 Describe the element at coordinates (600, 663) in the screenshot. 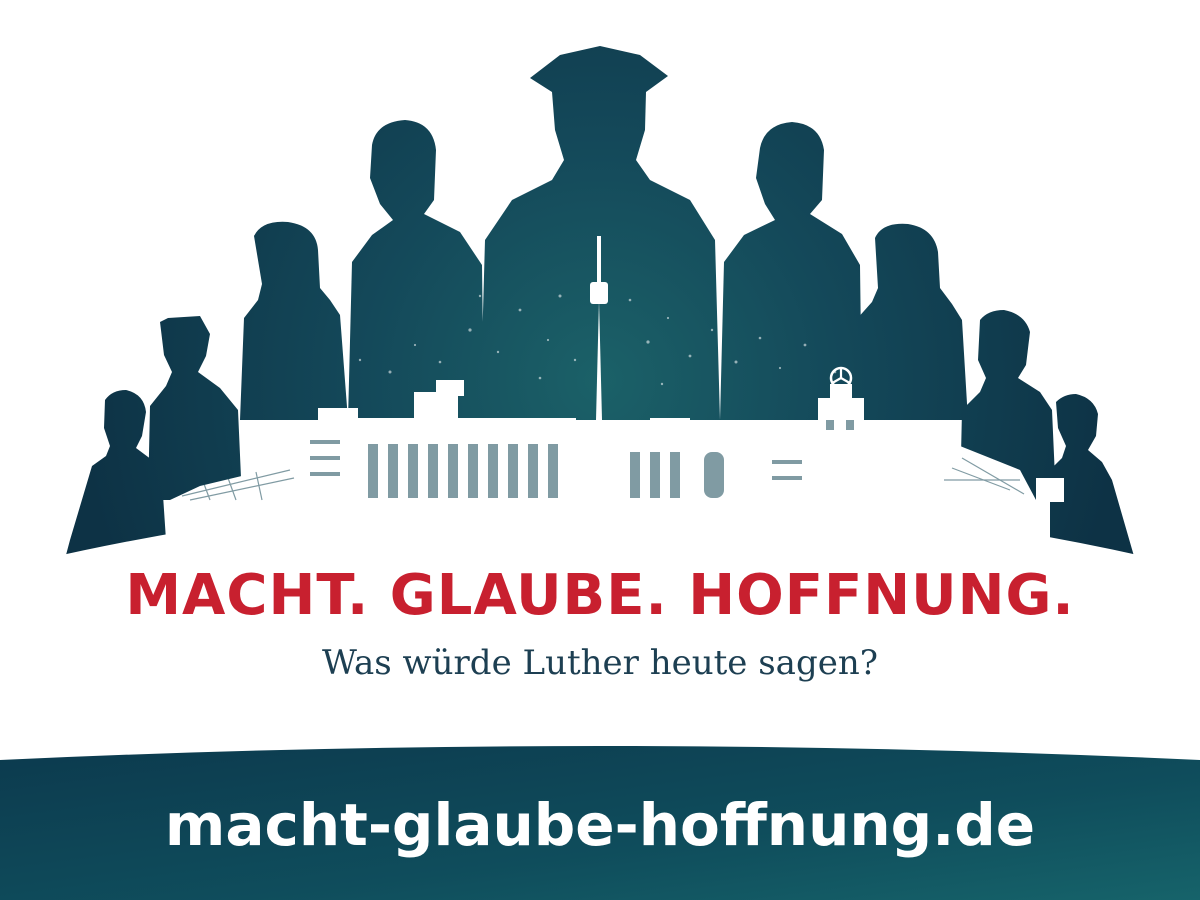

I see `tagline: Was würde Luther heute sagen?` at that location.